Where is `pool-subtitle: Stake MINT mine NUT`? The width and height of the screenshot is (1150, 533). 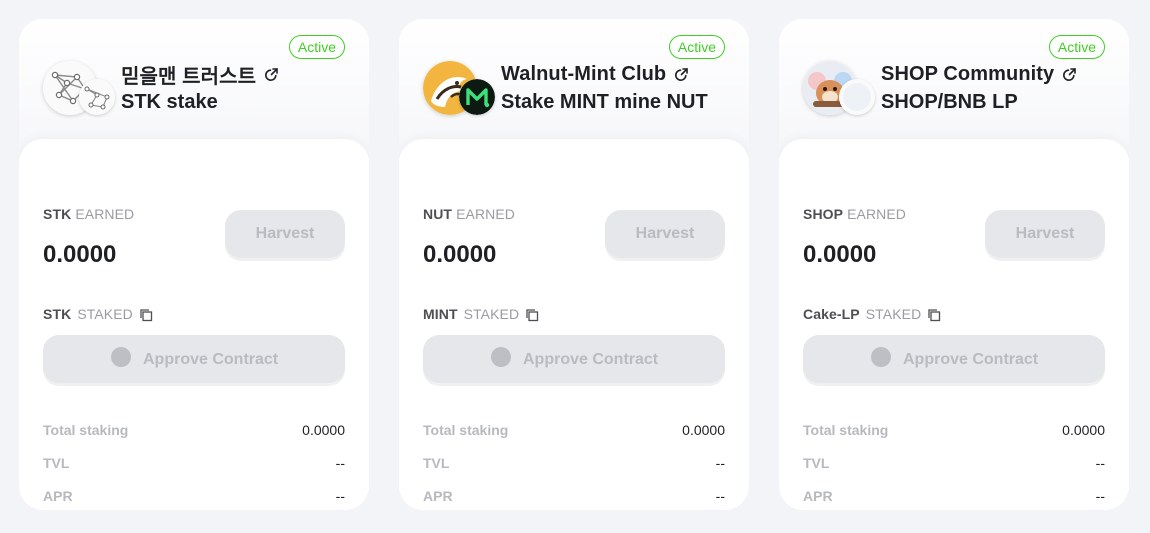
pool-subtitle: Stake MINT mine NUT is located at coordinates (604, 102).